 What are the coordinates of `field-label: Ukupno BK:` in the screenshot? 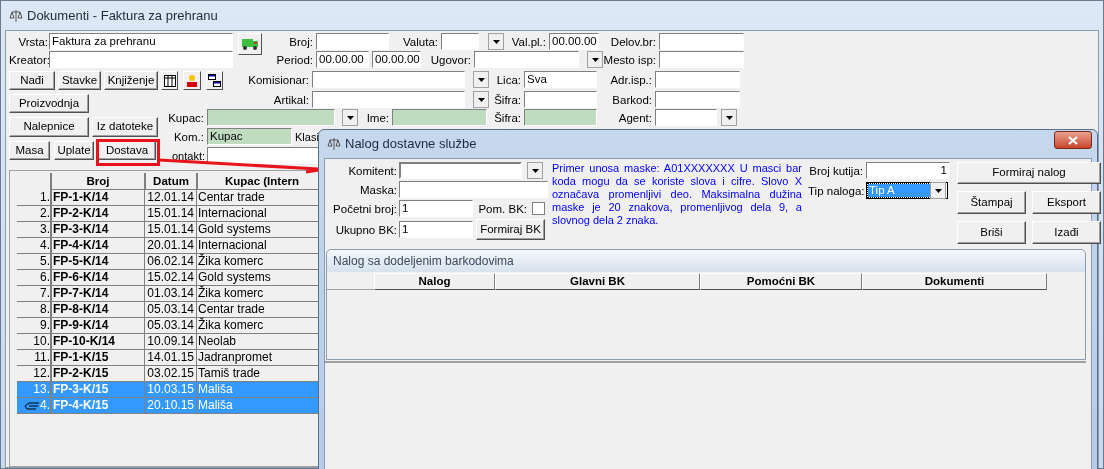 It's located at (366, 230).